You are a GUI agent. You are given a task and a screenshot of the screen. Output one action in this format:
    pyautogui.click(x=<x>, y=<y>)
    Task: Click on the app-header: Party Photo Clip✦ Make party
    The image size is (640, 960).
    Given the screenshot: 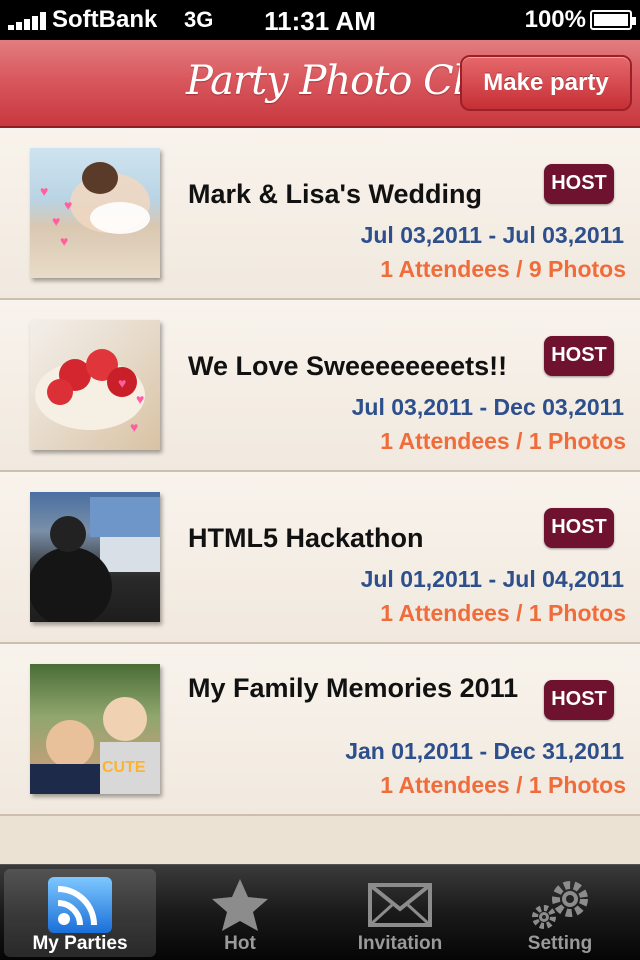 What is the action you would take?
    pyautogui.click(x=320, y=84)
    